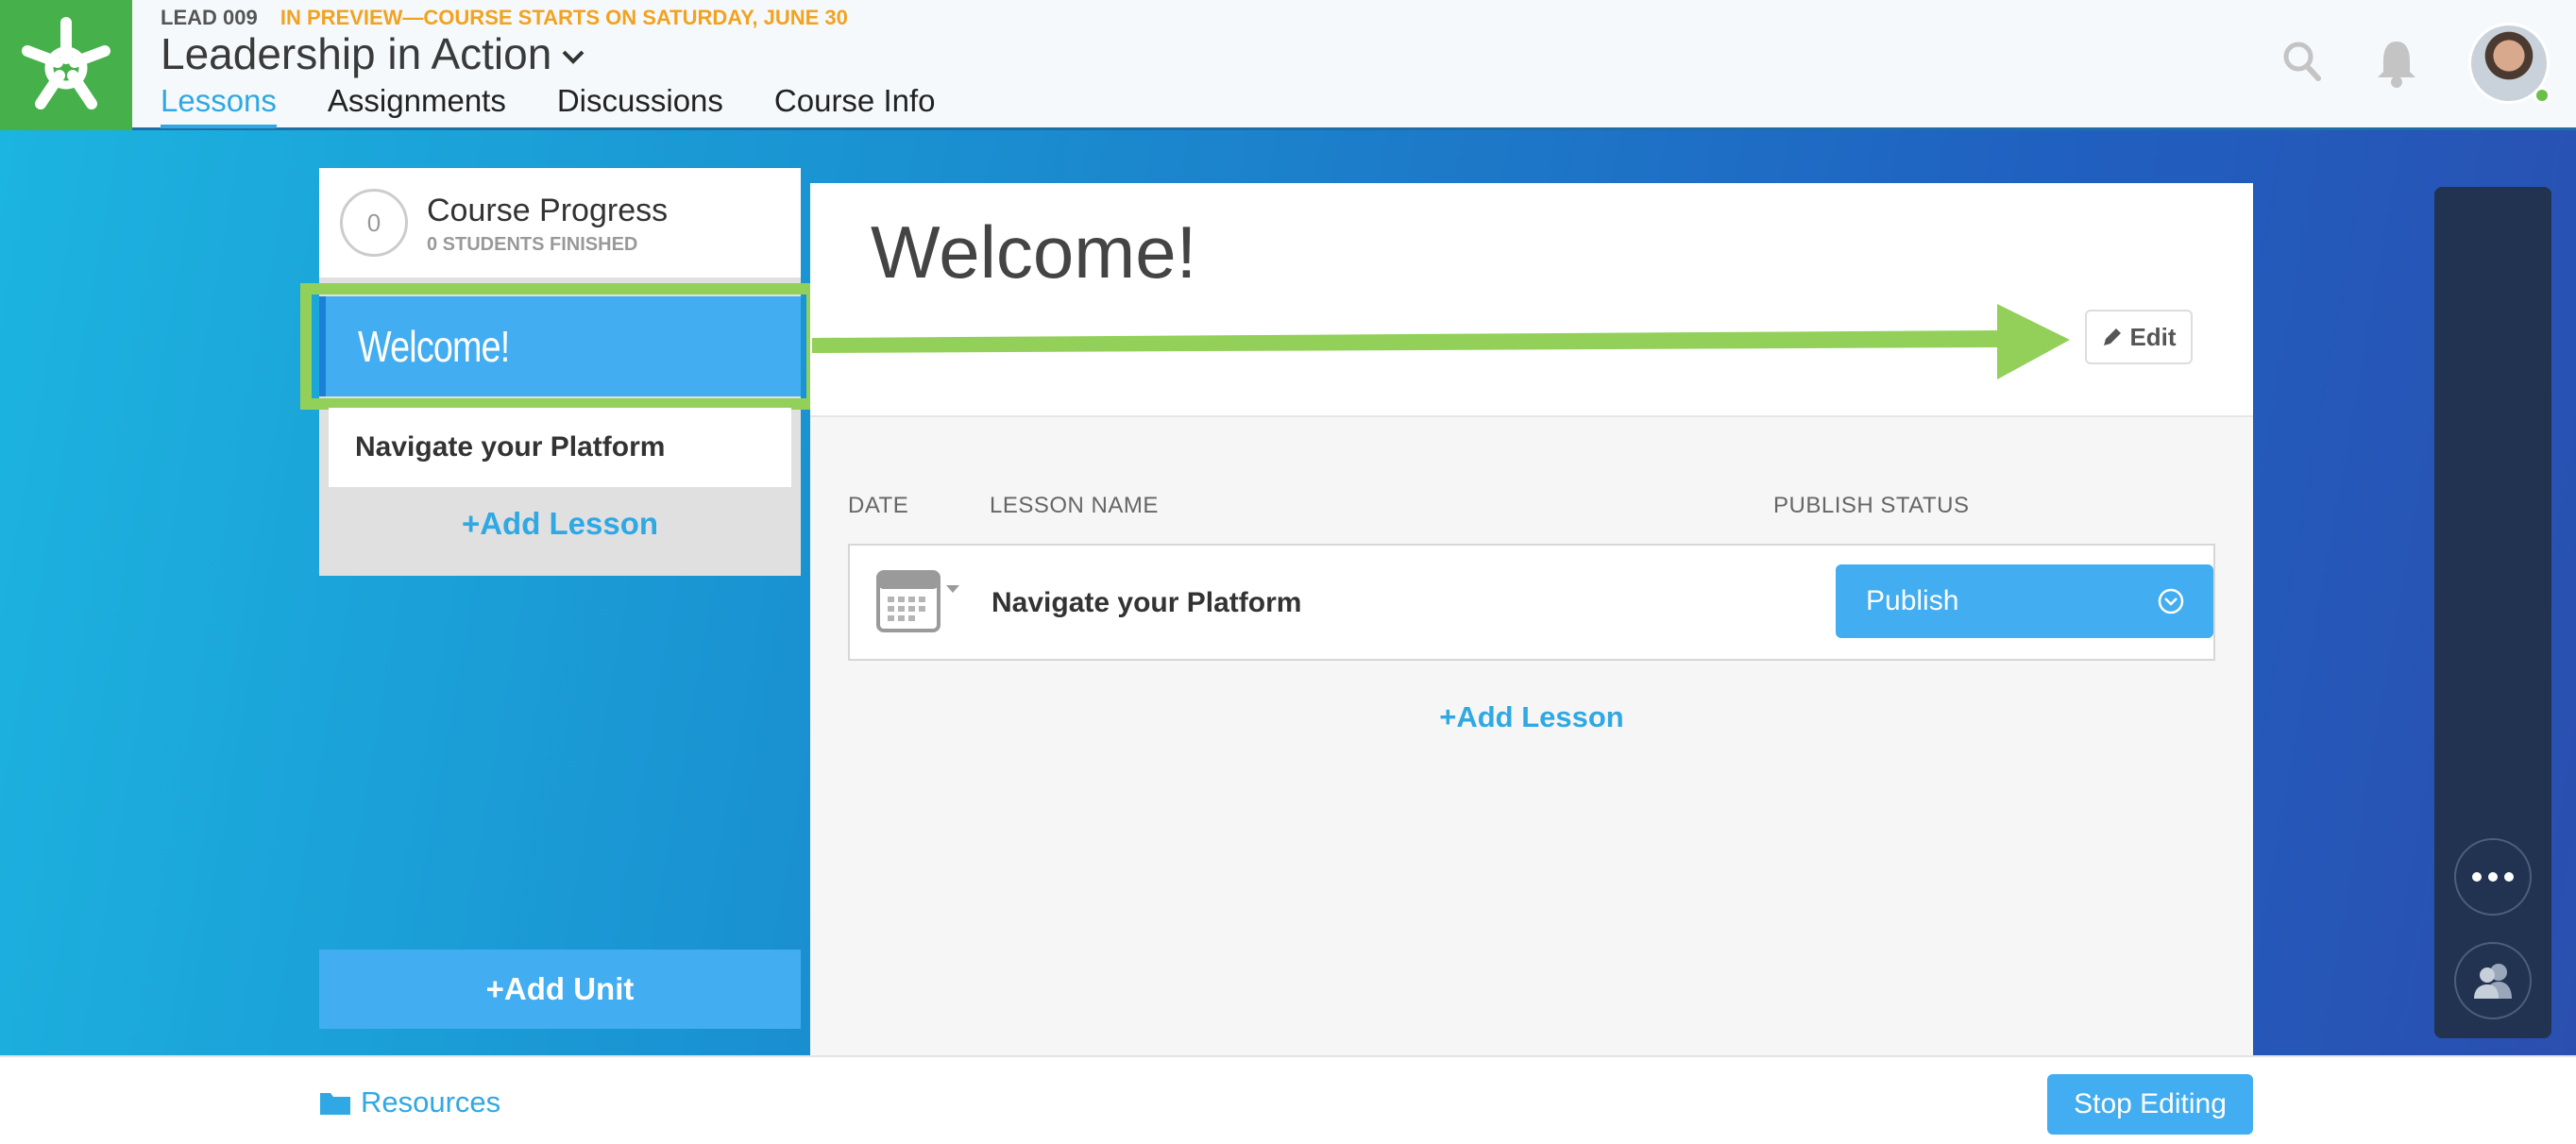 The width and height of the screenshot is (2576, 1144). I want to click on add-unit-button: +Add Unit, so click(560, 989).